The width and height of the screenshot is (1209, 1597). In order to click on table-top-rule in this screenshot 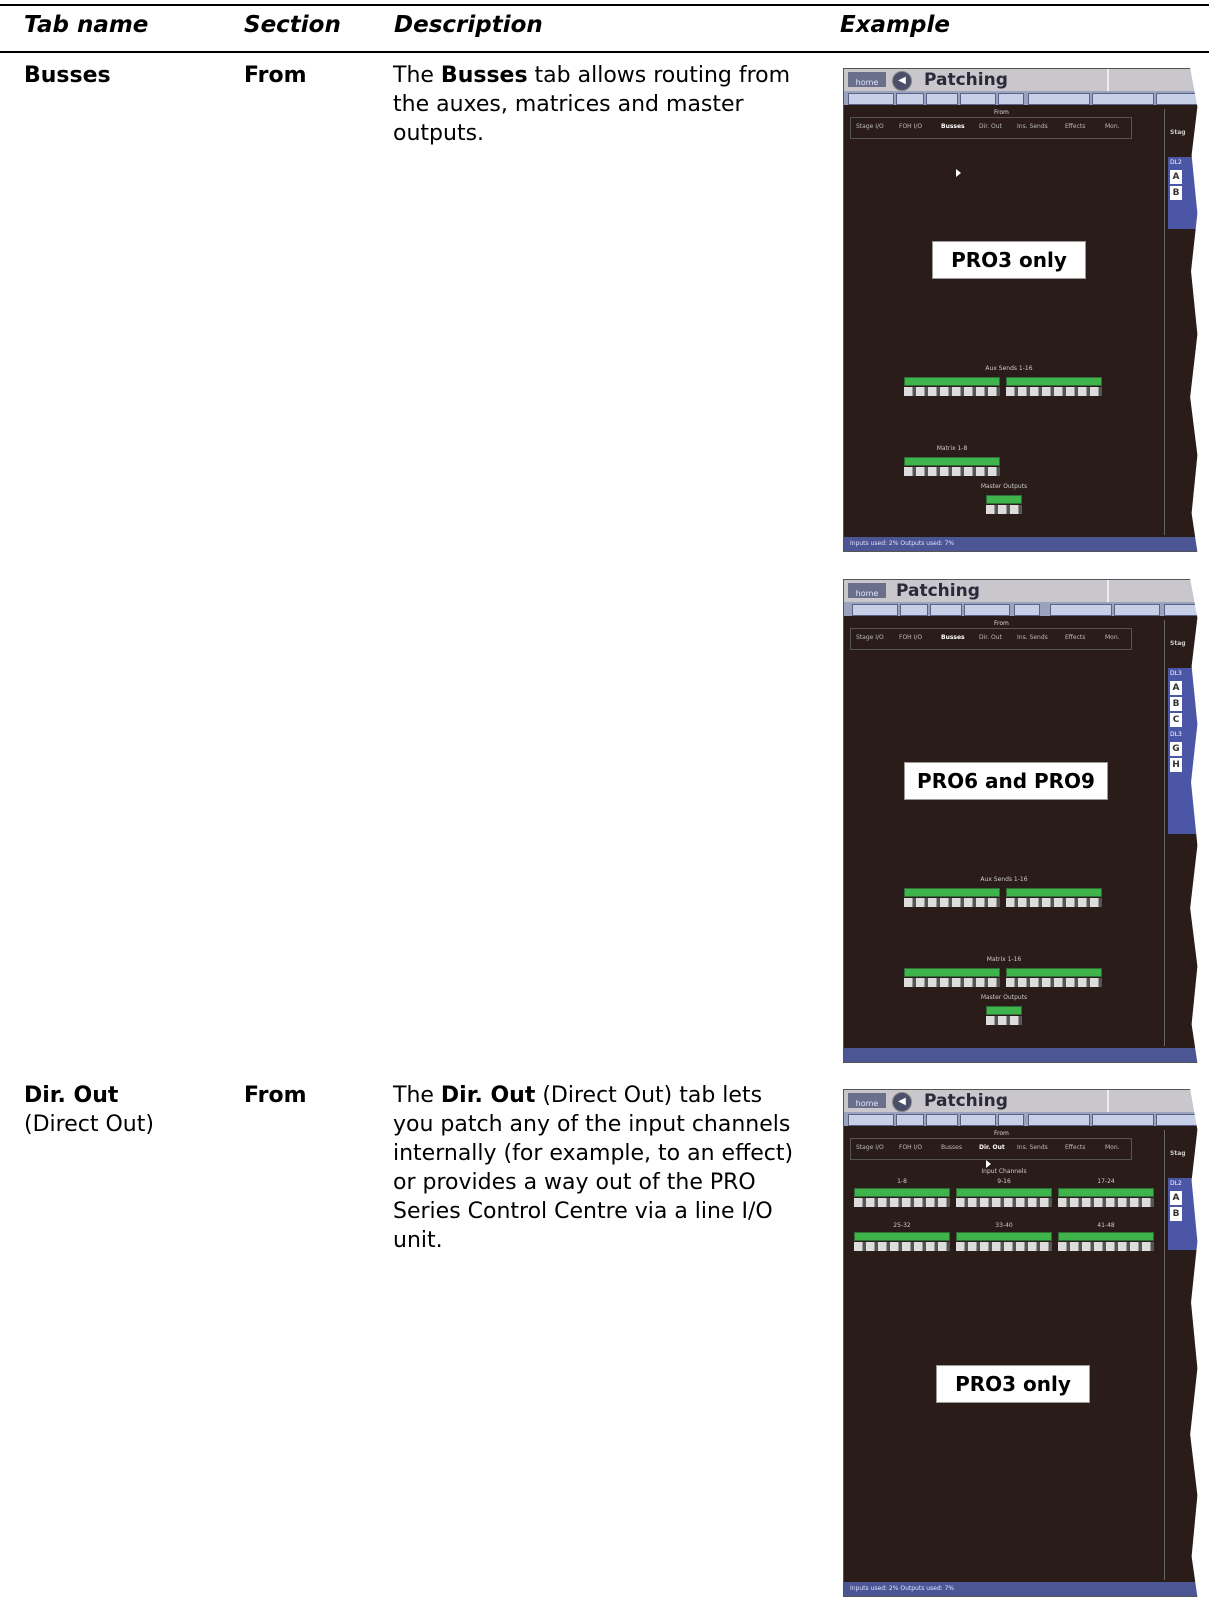, I will do `click(604, 5)`.